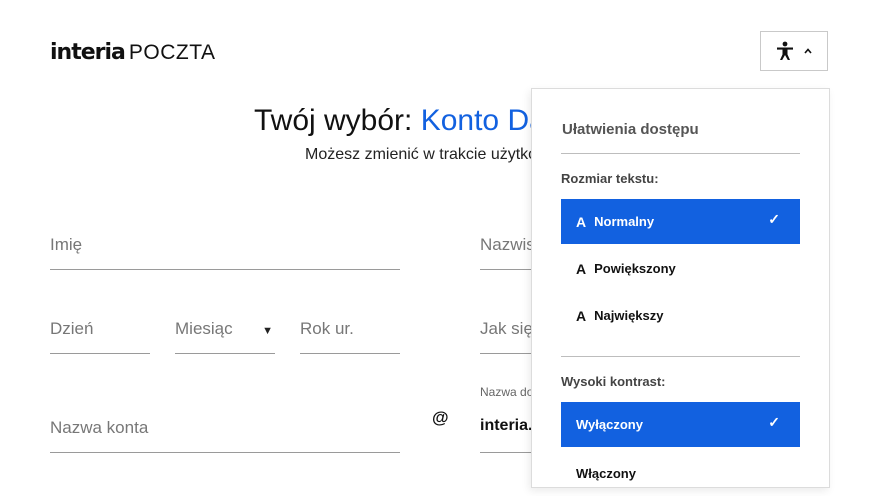  Describe the element at coordinates (606, 473) in the screenshot. I see `contrast-option-label: Włączony` at that location.